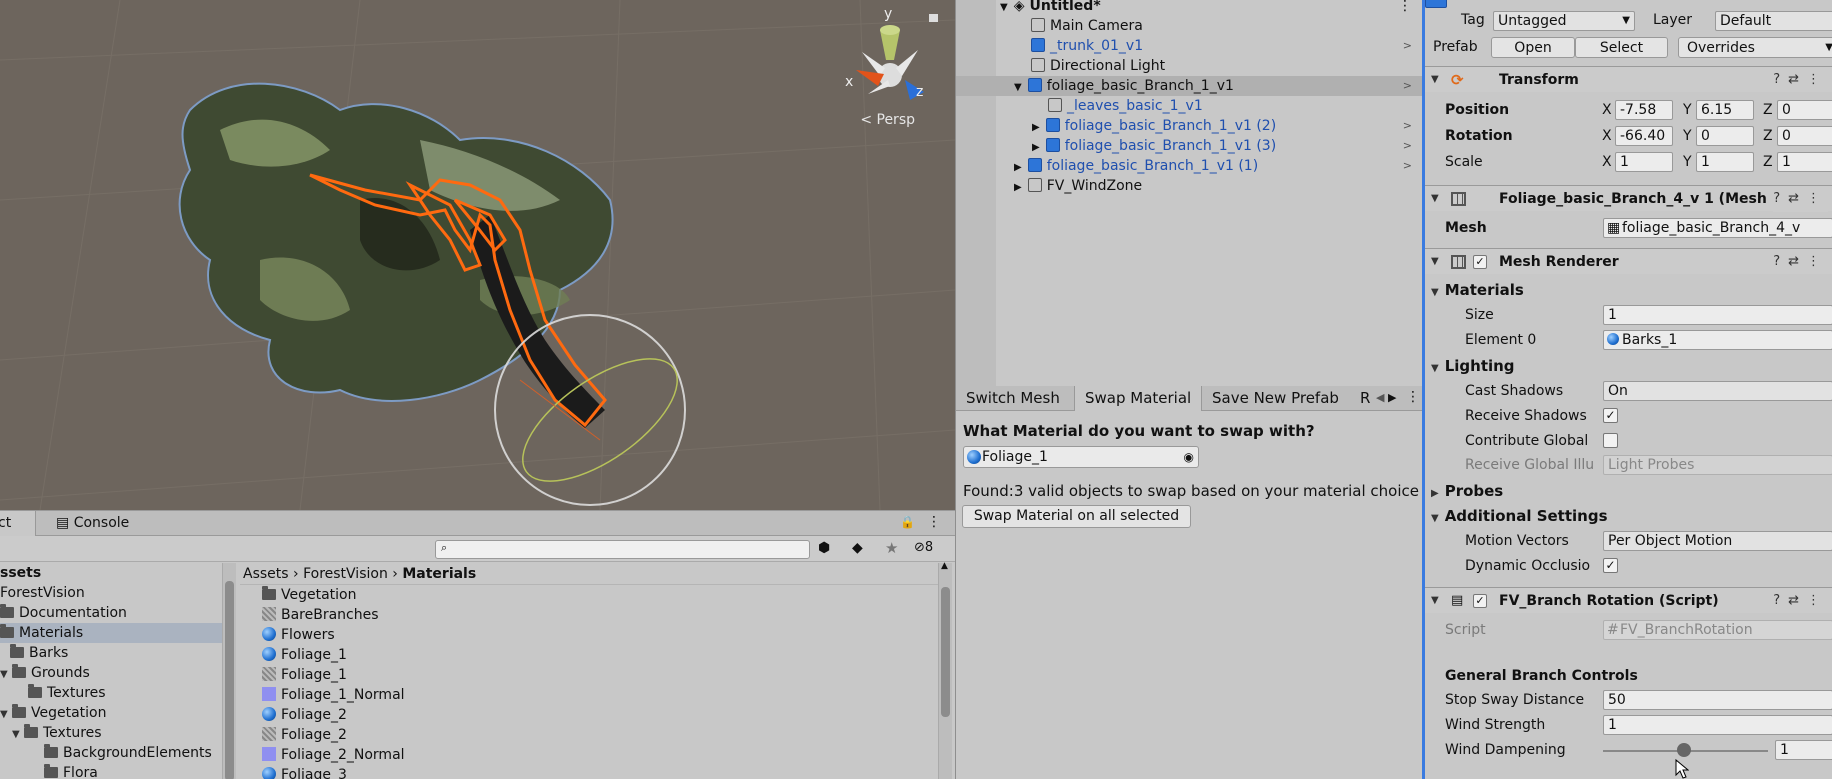 The height and width of the screenshot is (779, 1832). What do you see at coordinates (891, 548) in the screenshot?
I see `favorite-star-icon: ★` at bounding box center [891, 548].